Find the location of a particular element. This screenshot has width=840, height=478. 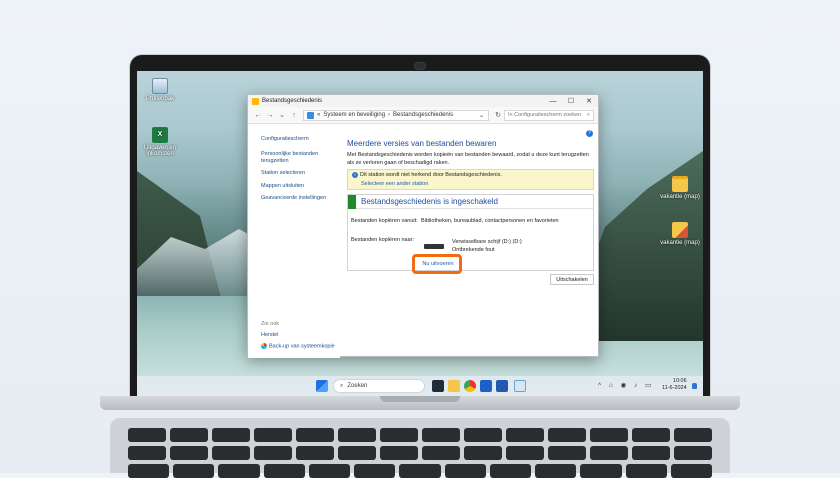

desktop-icon-folder-2: vakantie (map) is located at coordinates (680, 234).